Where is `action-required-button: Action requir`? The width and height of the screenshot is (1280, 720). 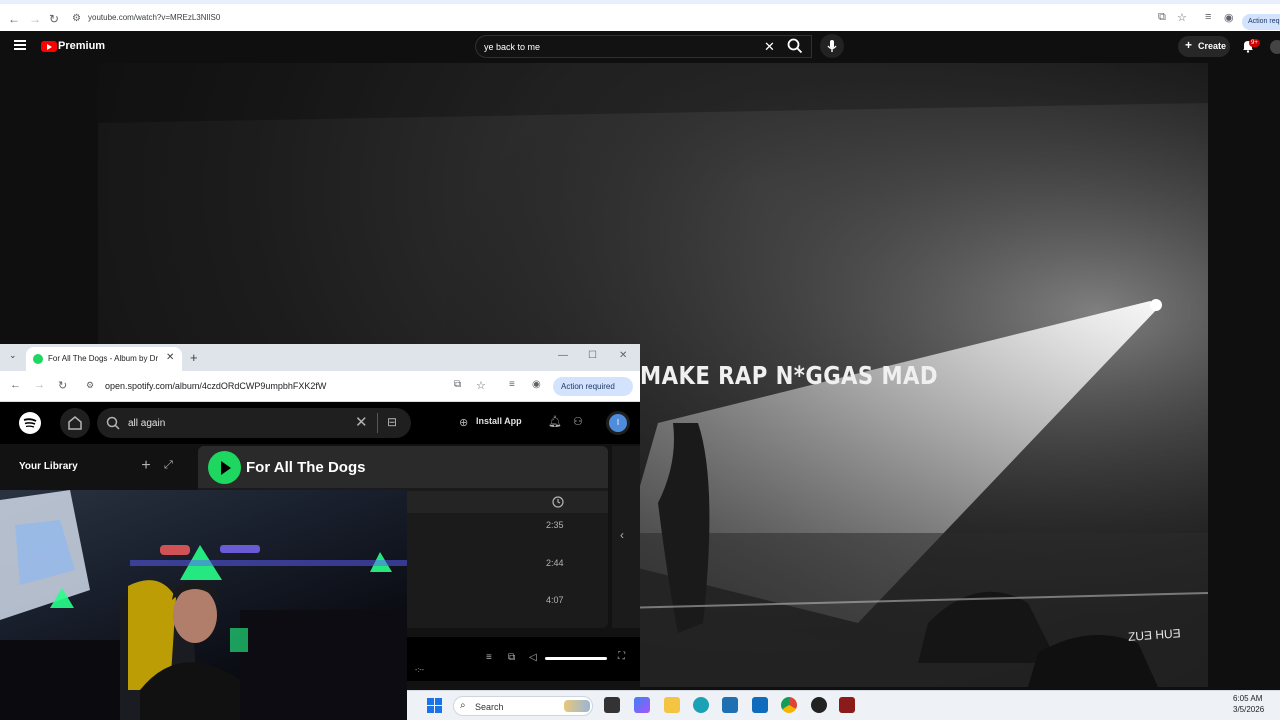 action-required-button: Action requir is located at coordinates (1261, 22).